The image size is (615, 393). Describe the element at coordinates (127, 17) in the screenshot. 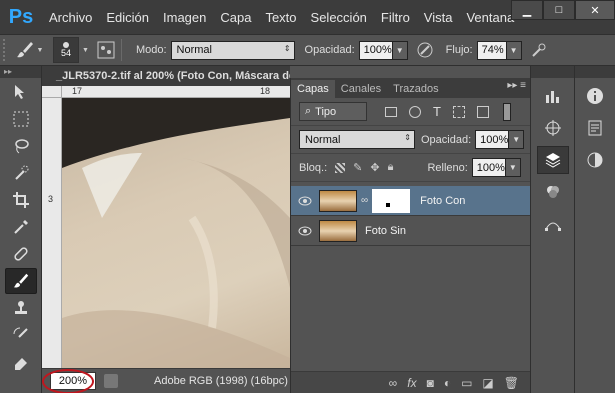

I see `menu-edicion: Edición` at that location.